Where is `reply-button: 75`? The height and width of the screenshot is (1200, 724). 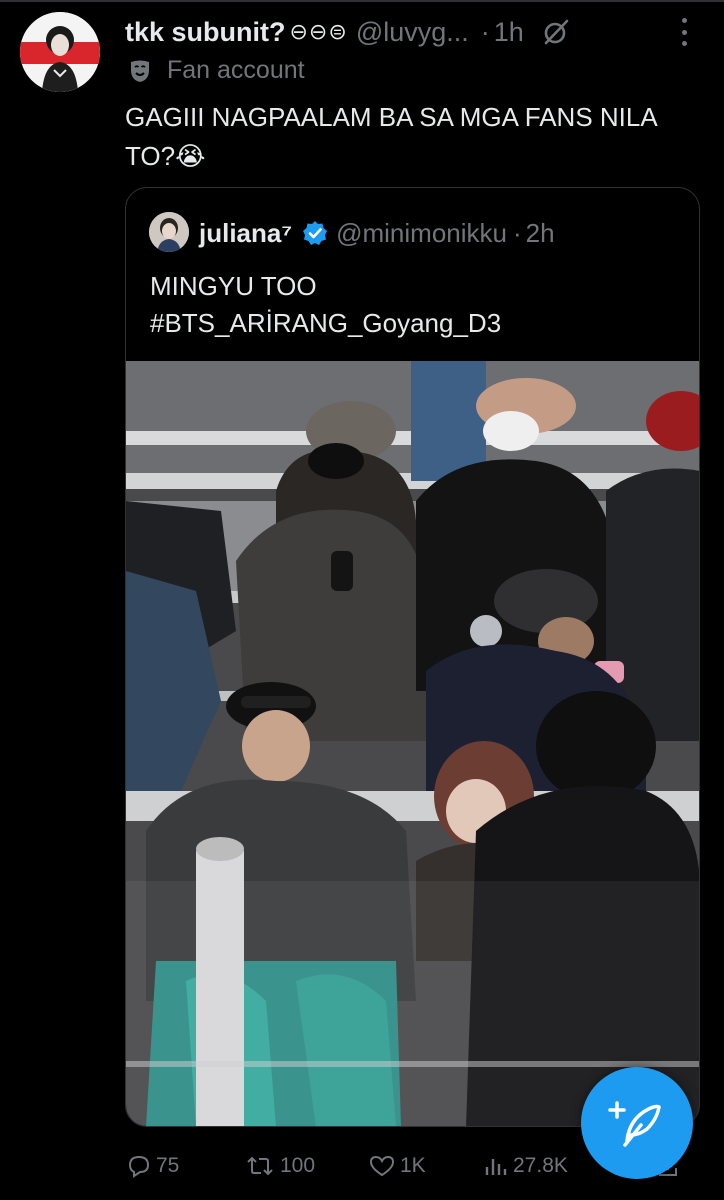 reply-button: 75 is located at coordinates (152, 1166).